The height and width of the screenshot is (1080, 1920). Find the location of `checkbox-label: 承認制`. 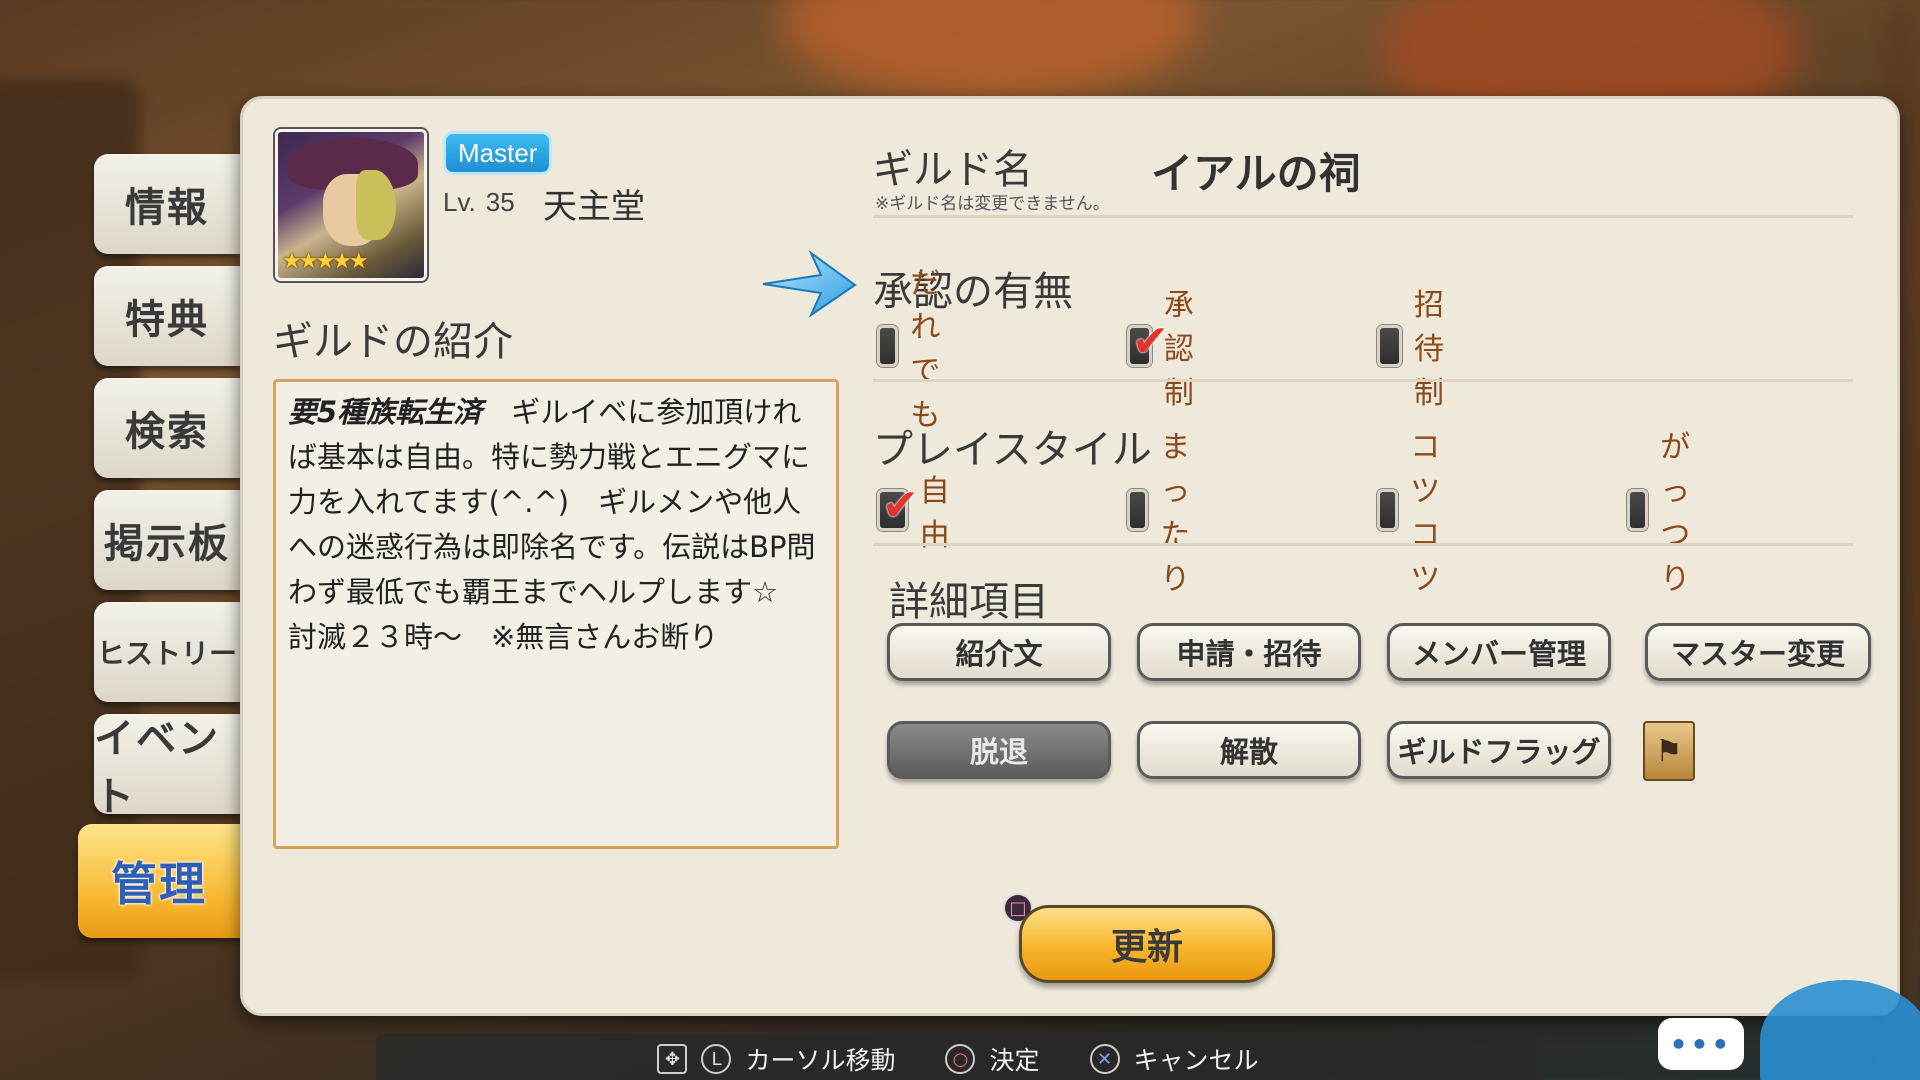

checkbox-label: 承認制 is located at coordinates (1178, 349).